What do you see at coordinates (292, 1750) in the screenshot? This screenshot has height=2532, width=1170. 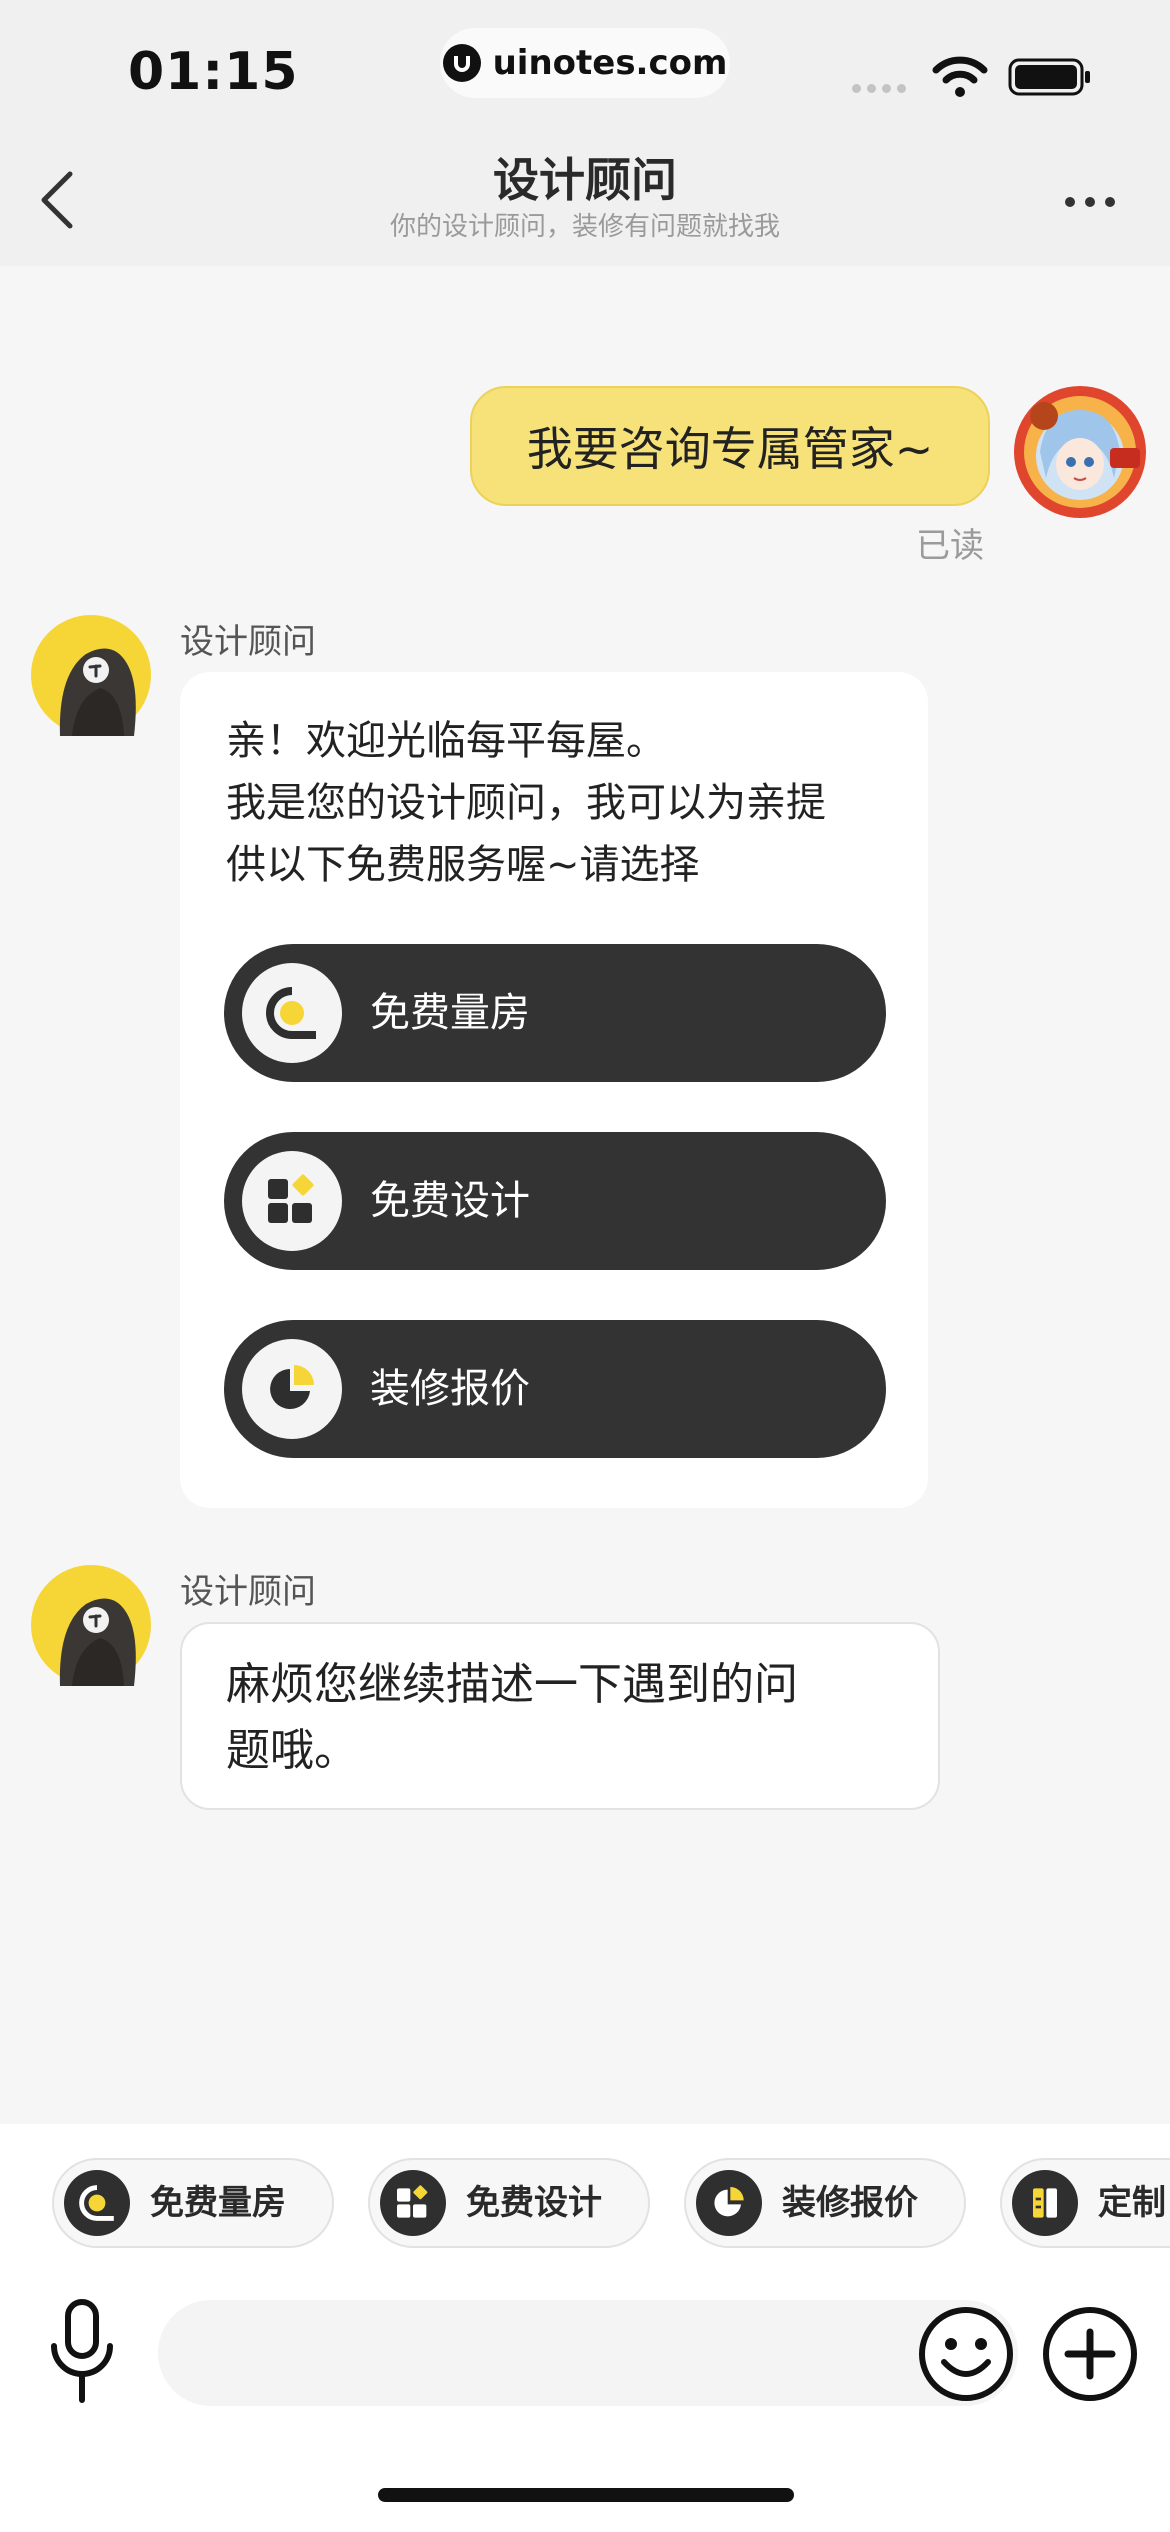 I see `message-line: 题哦。` at bounding box center [292, 1750].